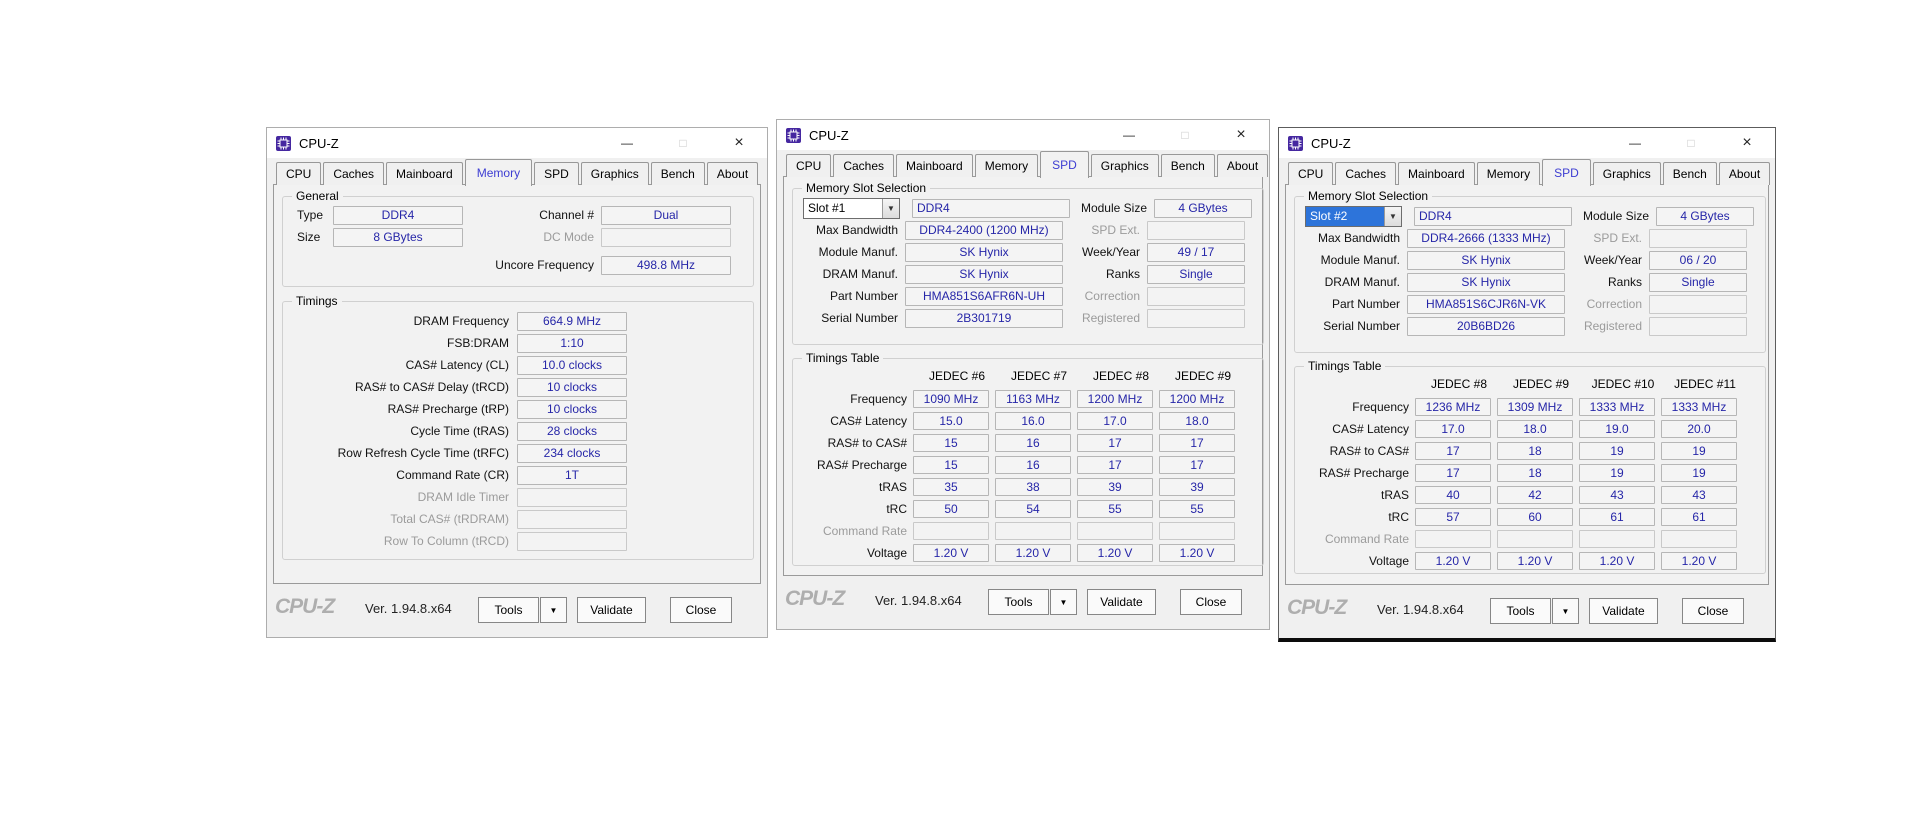 The width and height of the screenshot is (1914, 838). Describe the element at coordinates (1617, 451) in the screenshot. I see `table-cell: 19` at that location.